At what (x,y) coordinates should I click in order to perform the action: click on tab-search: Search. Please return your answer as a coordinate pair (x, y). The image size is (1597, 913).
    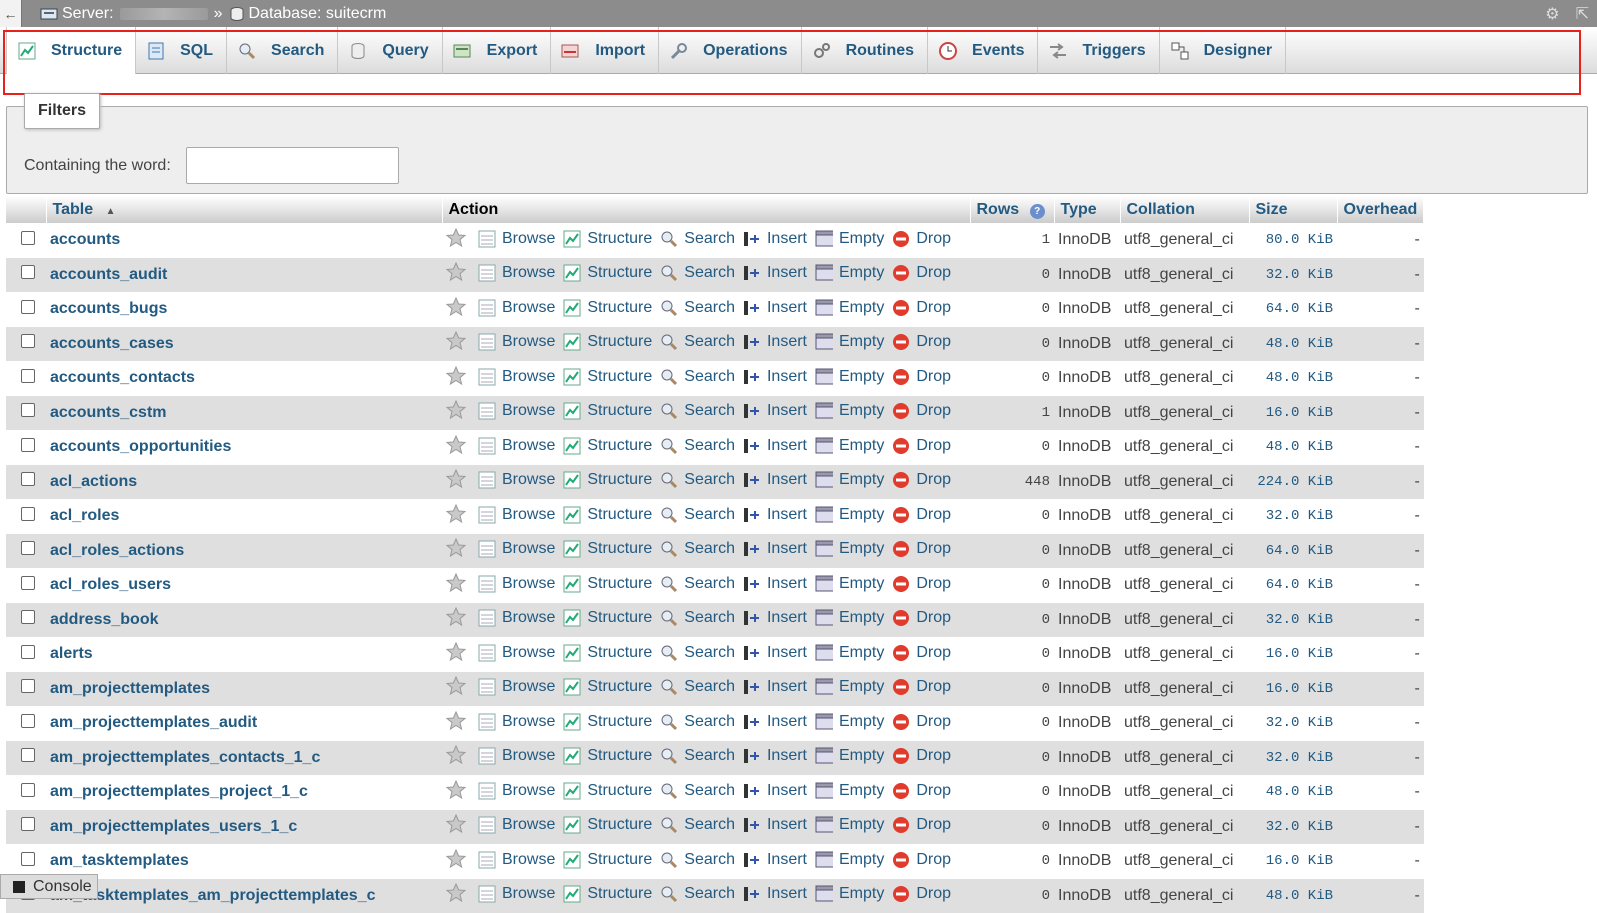
    Looking at the image, I should click on (282, 50).